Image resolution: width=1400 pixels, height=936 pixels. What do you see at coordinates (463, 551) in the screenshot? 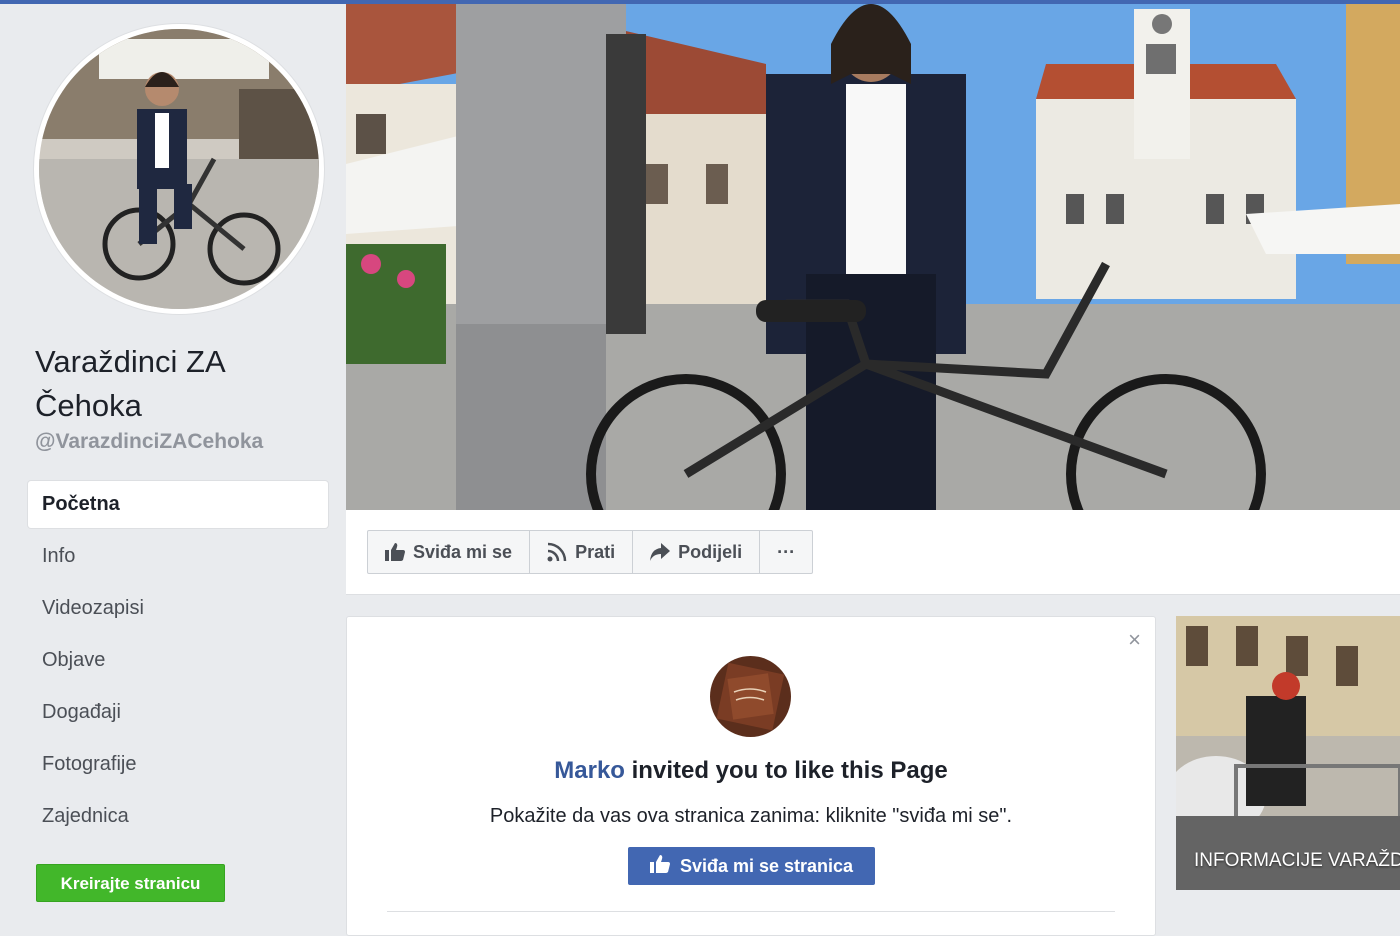
I see `like-button-label: Sviđa mi se` at bounding box center [463, 551].